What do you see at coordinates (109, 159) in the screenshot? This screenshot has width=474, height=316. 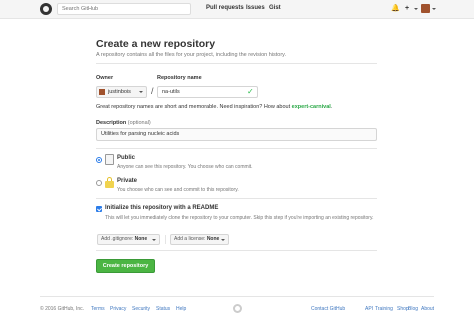 I see `repo-book-icon` at bounding box center [109, 159].